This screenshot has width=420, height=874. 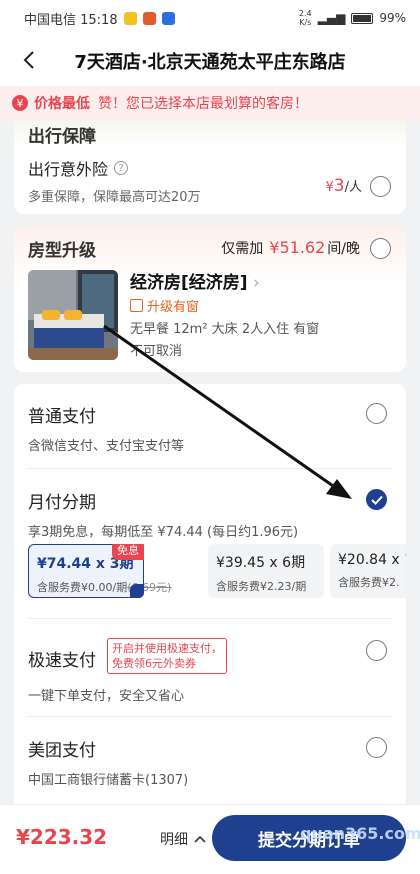 What do you see at coordinates (331, 18) in the screenshot?
I see `signal-icon: ▂▄▆` at bounding box center [331, 18].